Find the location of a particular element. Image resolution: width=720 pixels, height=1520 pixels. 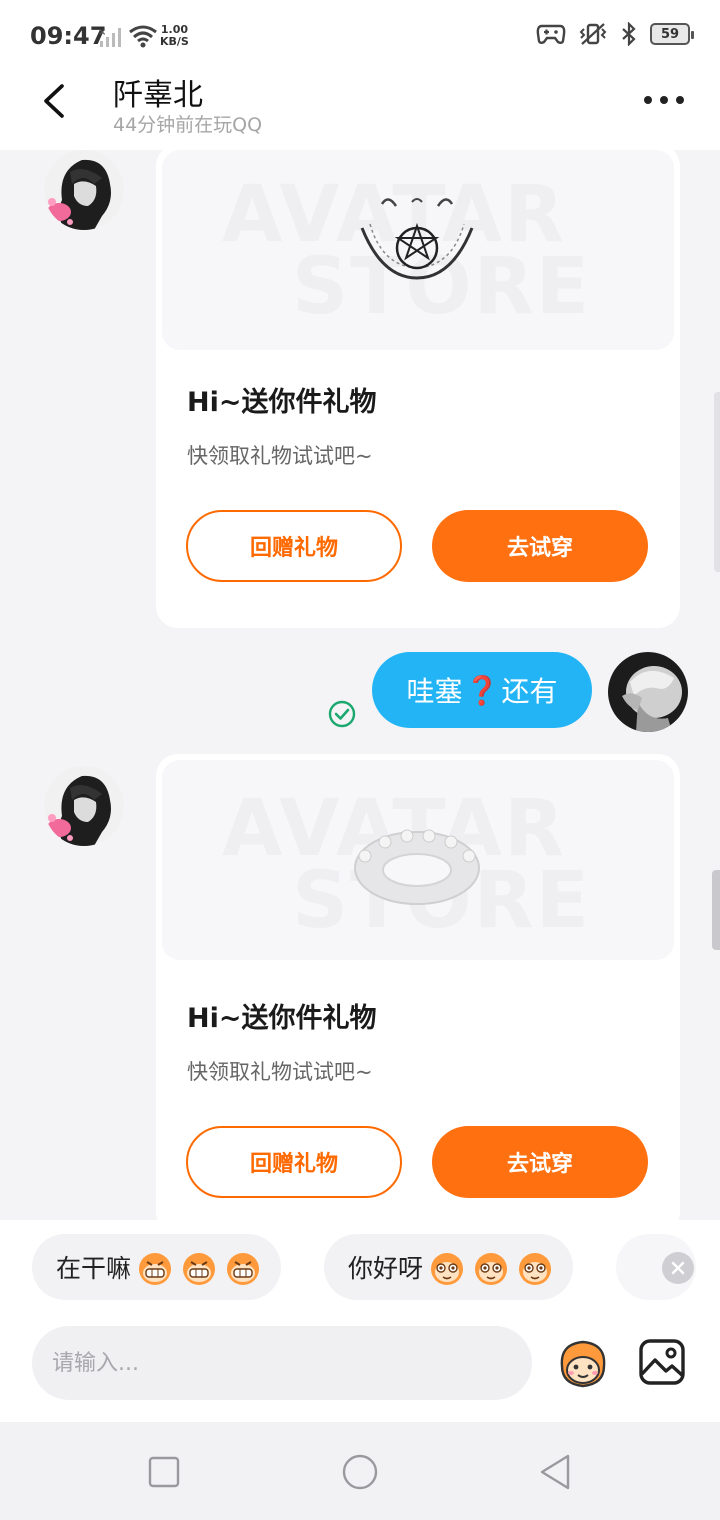

gamepad-icon is located at coordinates (551, 34).